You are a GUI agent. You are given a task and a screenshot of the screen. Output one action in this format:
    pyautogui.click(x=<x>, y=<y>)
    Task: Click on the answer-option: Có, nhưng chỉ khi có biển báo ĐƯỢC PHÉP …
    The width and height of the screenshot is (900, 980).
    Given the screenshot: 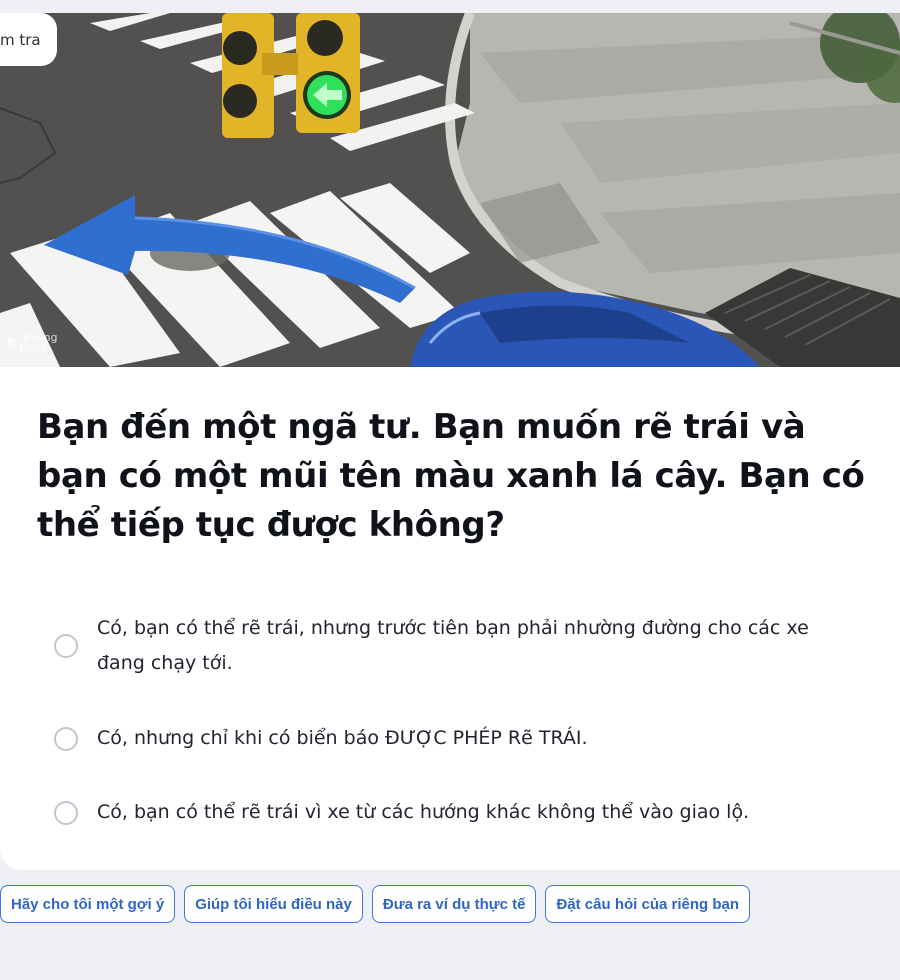 What is the action you would take?
    pyautogui.click(x=445, y=738)
    